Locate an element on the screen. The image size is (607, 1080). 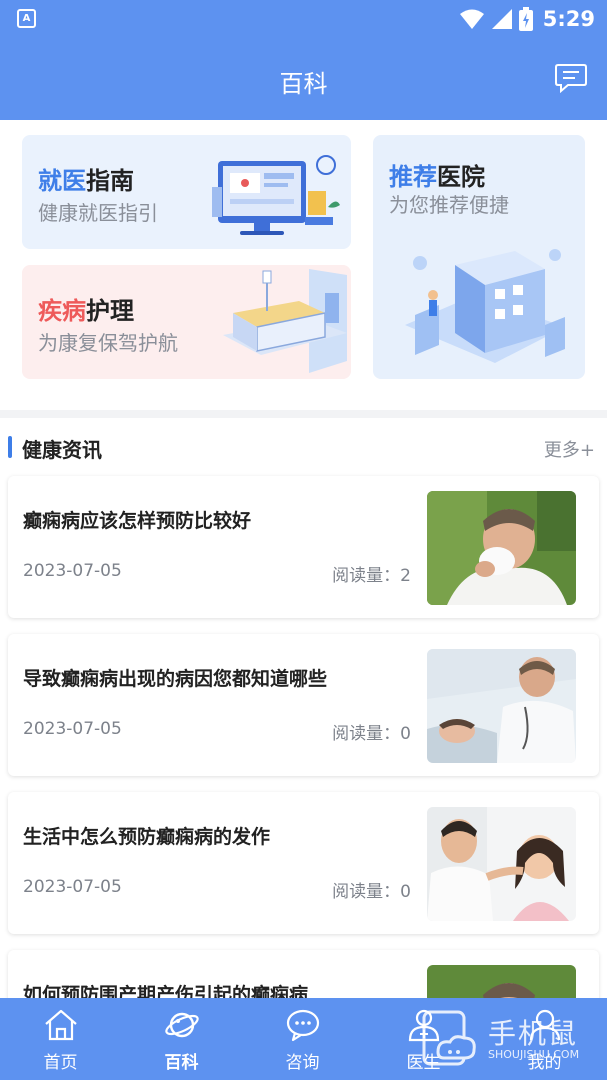
recommended-hospital-card: 推荐医院 为您推荐便捷 is located at coordinates (479, 257).